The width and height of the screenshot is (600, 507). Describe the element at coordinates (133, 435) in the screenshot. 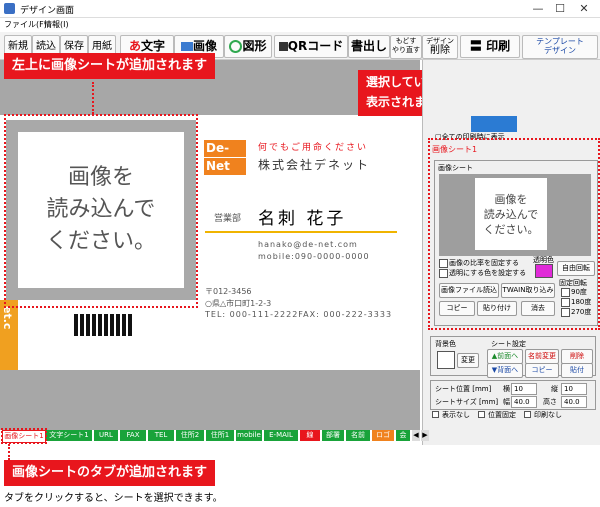

I see `tab-fax: FAX` at that location.